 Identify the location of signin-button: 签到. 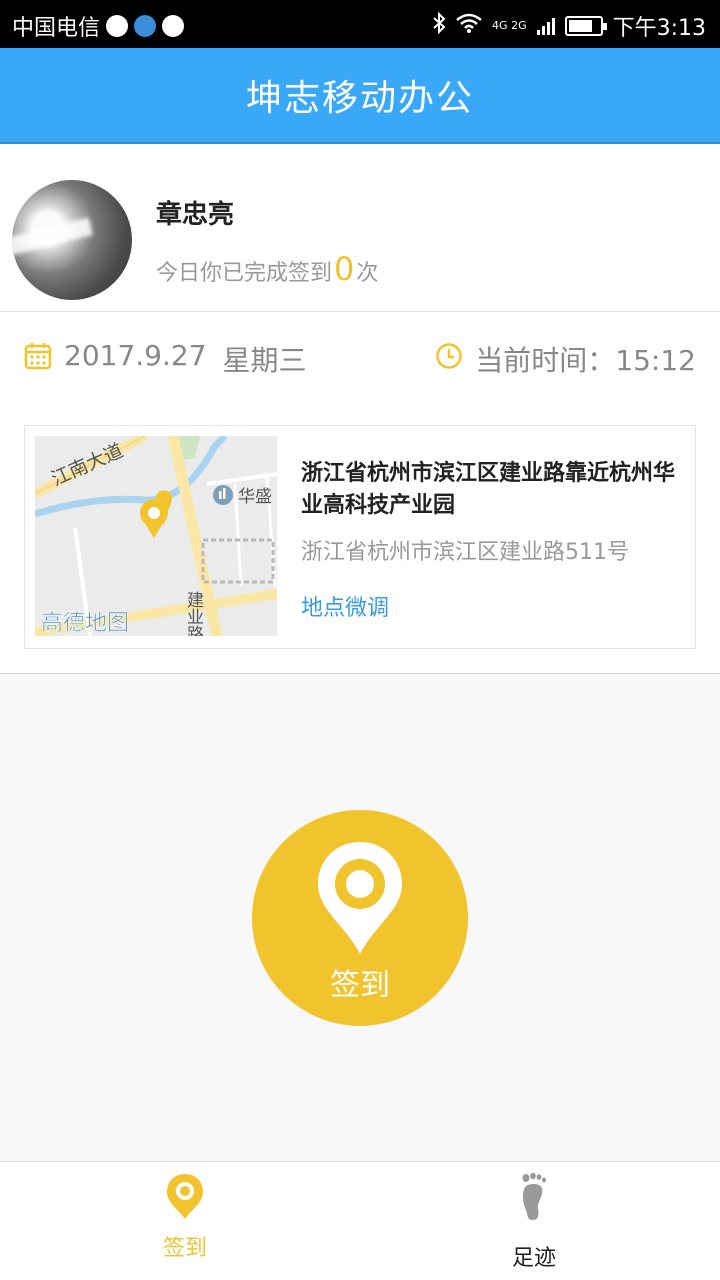
(360, 918).